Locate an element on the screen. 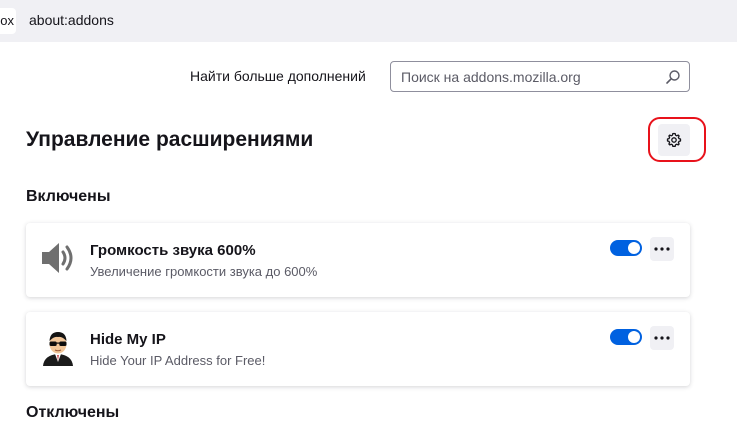 The width and height of the screenshot is (737, 434). speaker-icon is located at coordinates (57, 258).